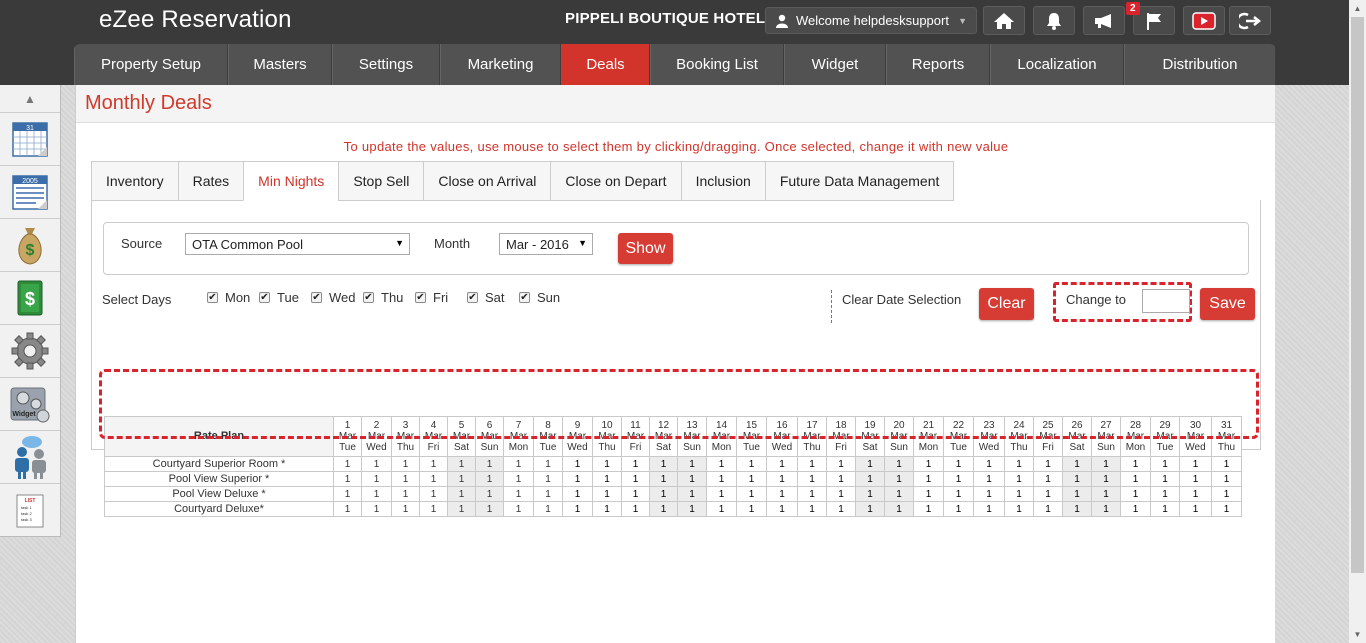 The width and height of the screenshot is (1366, 643). What do you see at coordinates (291, 181) in the screenshot?
I see `tab-min-nights: Min Nights` at bounding box center [291, 181].